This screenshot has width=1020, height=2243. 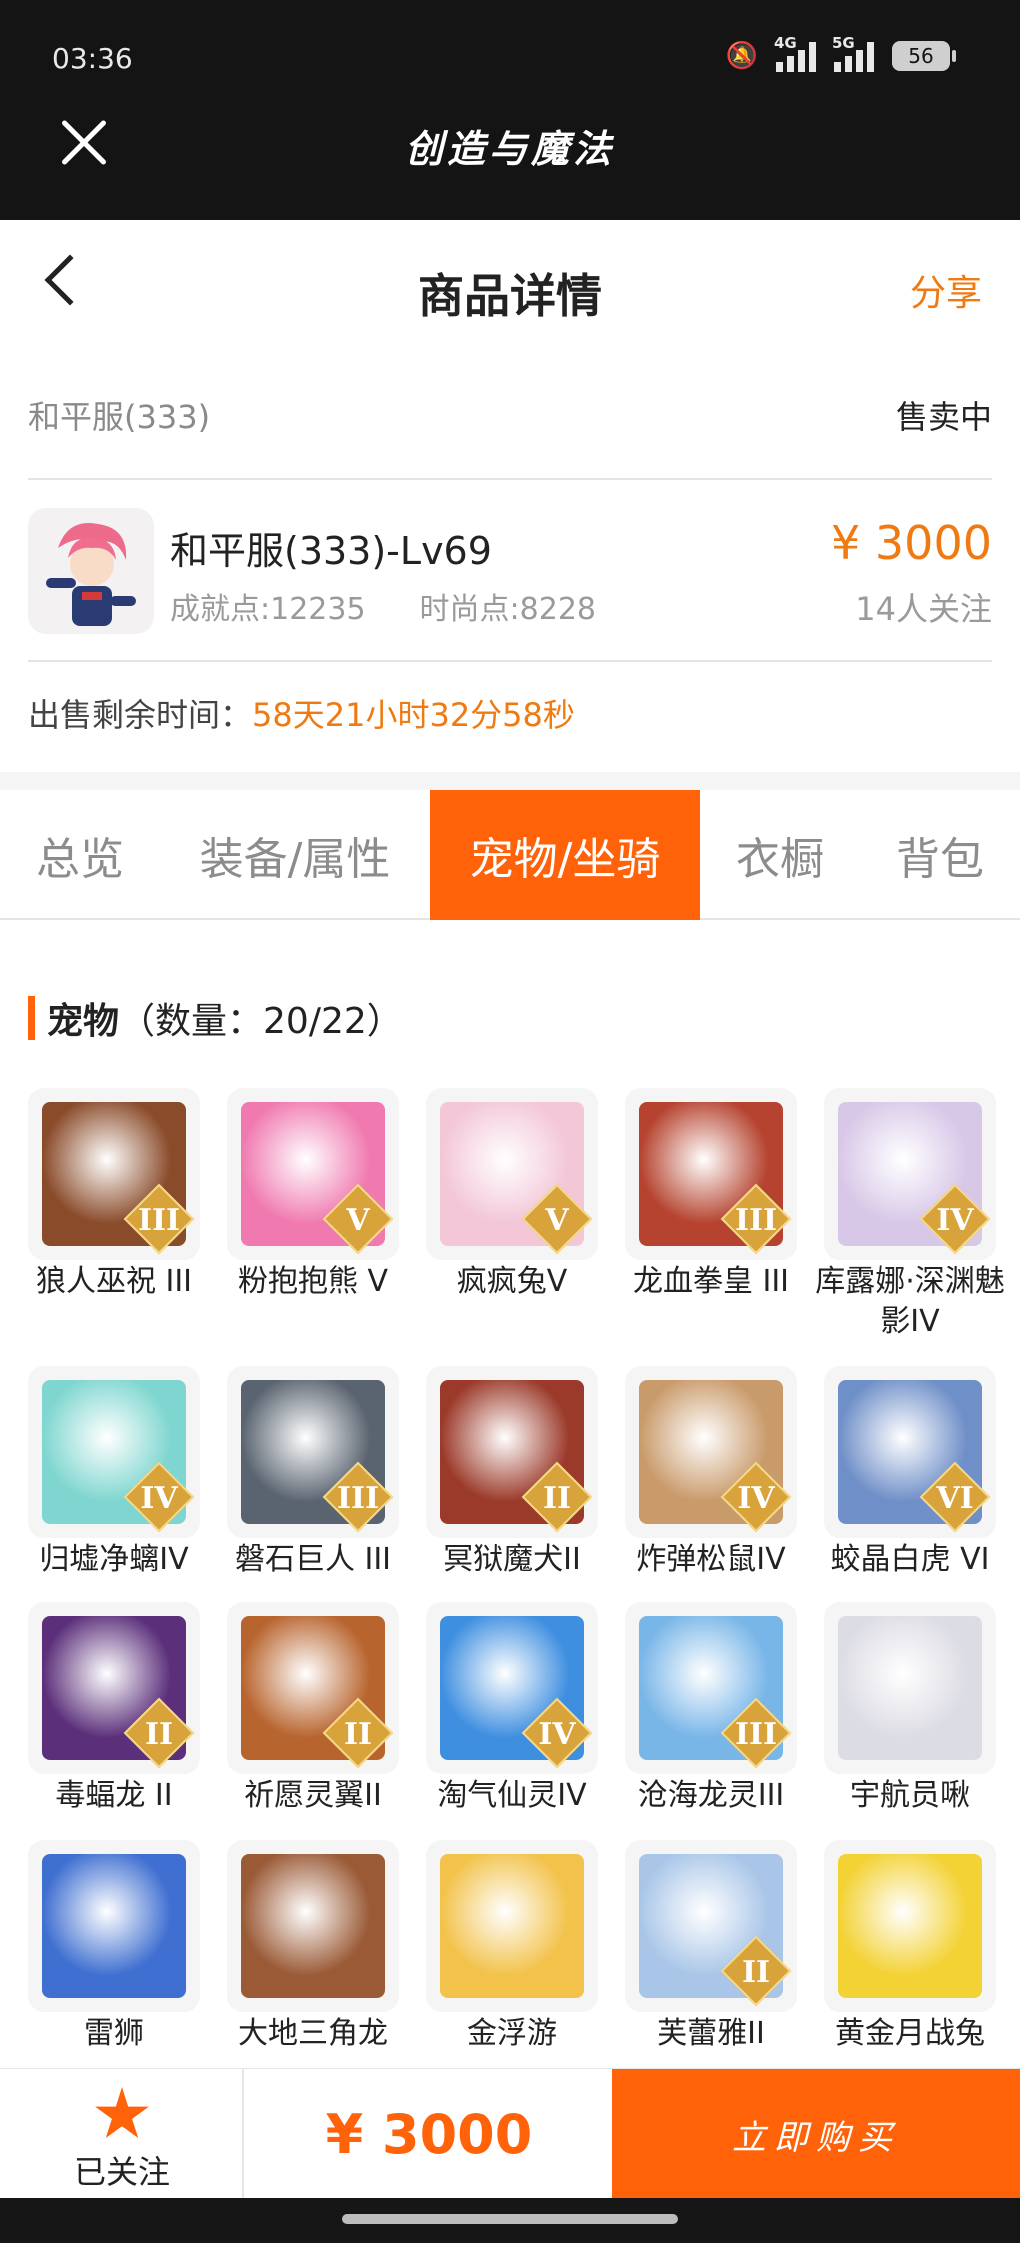 I want to click on pet-card: 雷狮, so click(x=114, y=1947).